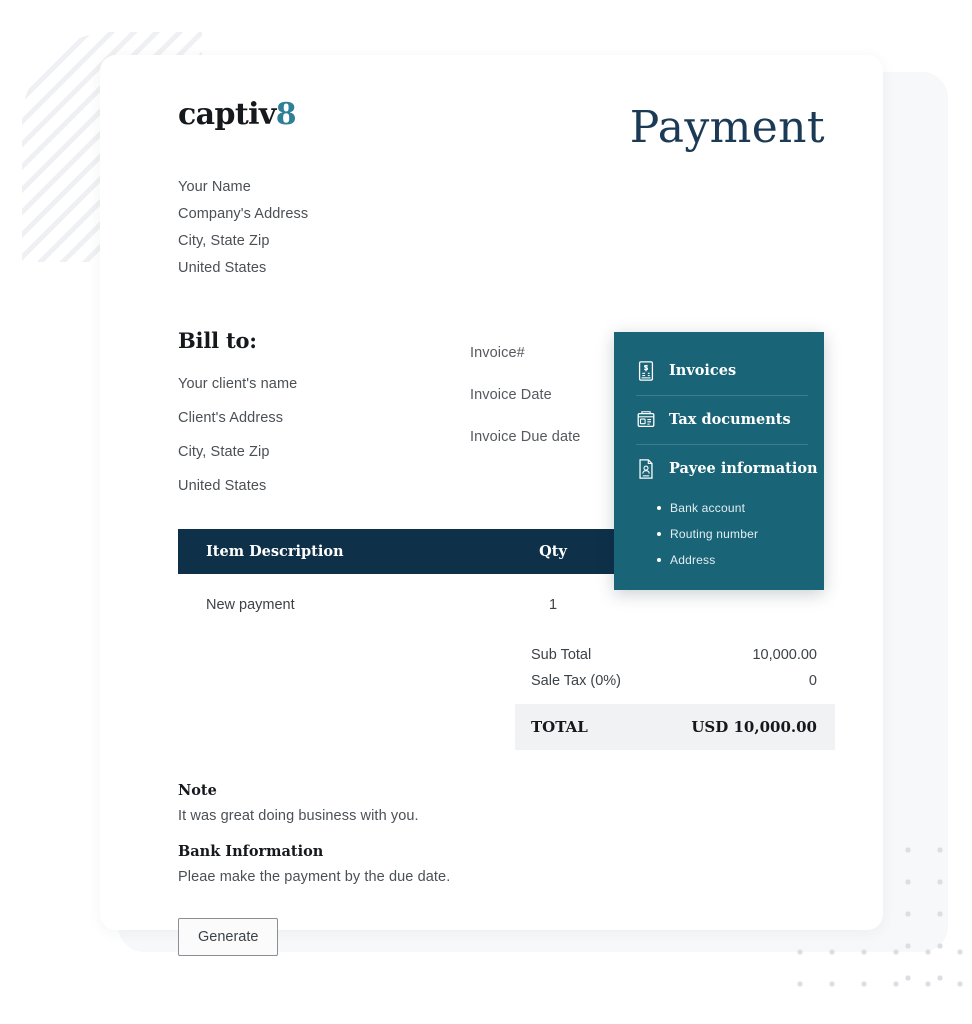 The image size is (972, 1024). I want to click on brand-logo: captiv8, so click(237, 114).